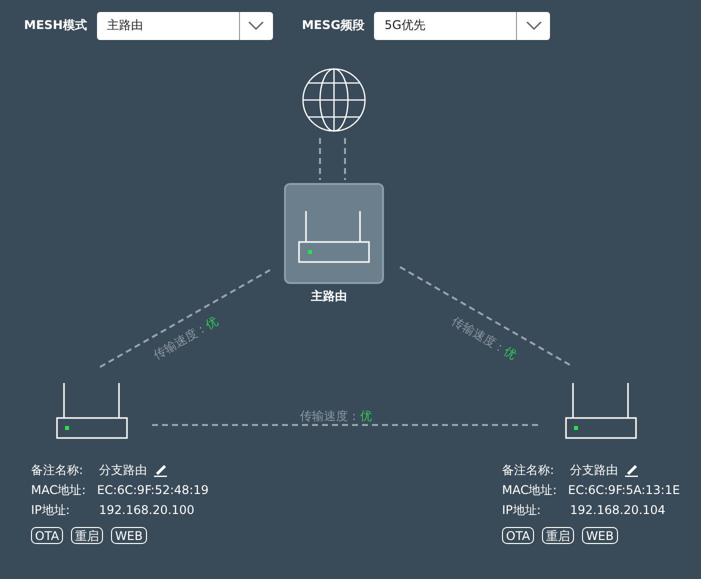  What do you see at coordinates (146, 510) in the screenshot?
I see `ip-address: 192.168.20.100` at bounding box center [146, 510].